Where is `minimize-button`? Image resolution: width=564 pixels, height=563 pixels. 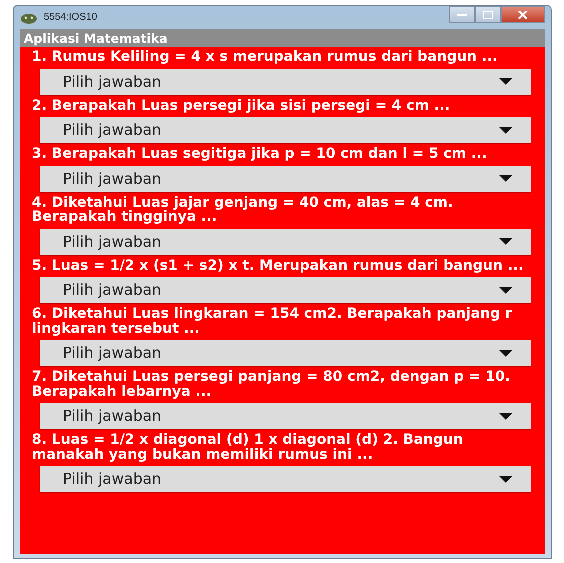 minimize-button is located at coordinates (462, 14).